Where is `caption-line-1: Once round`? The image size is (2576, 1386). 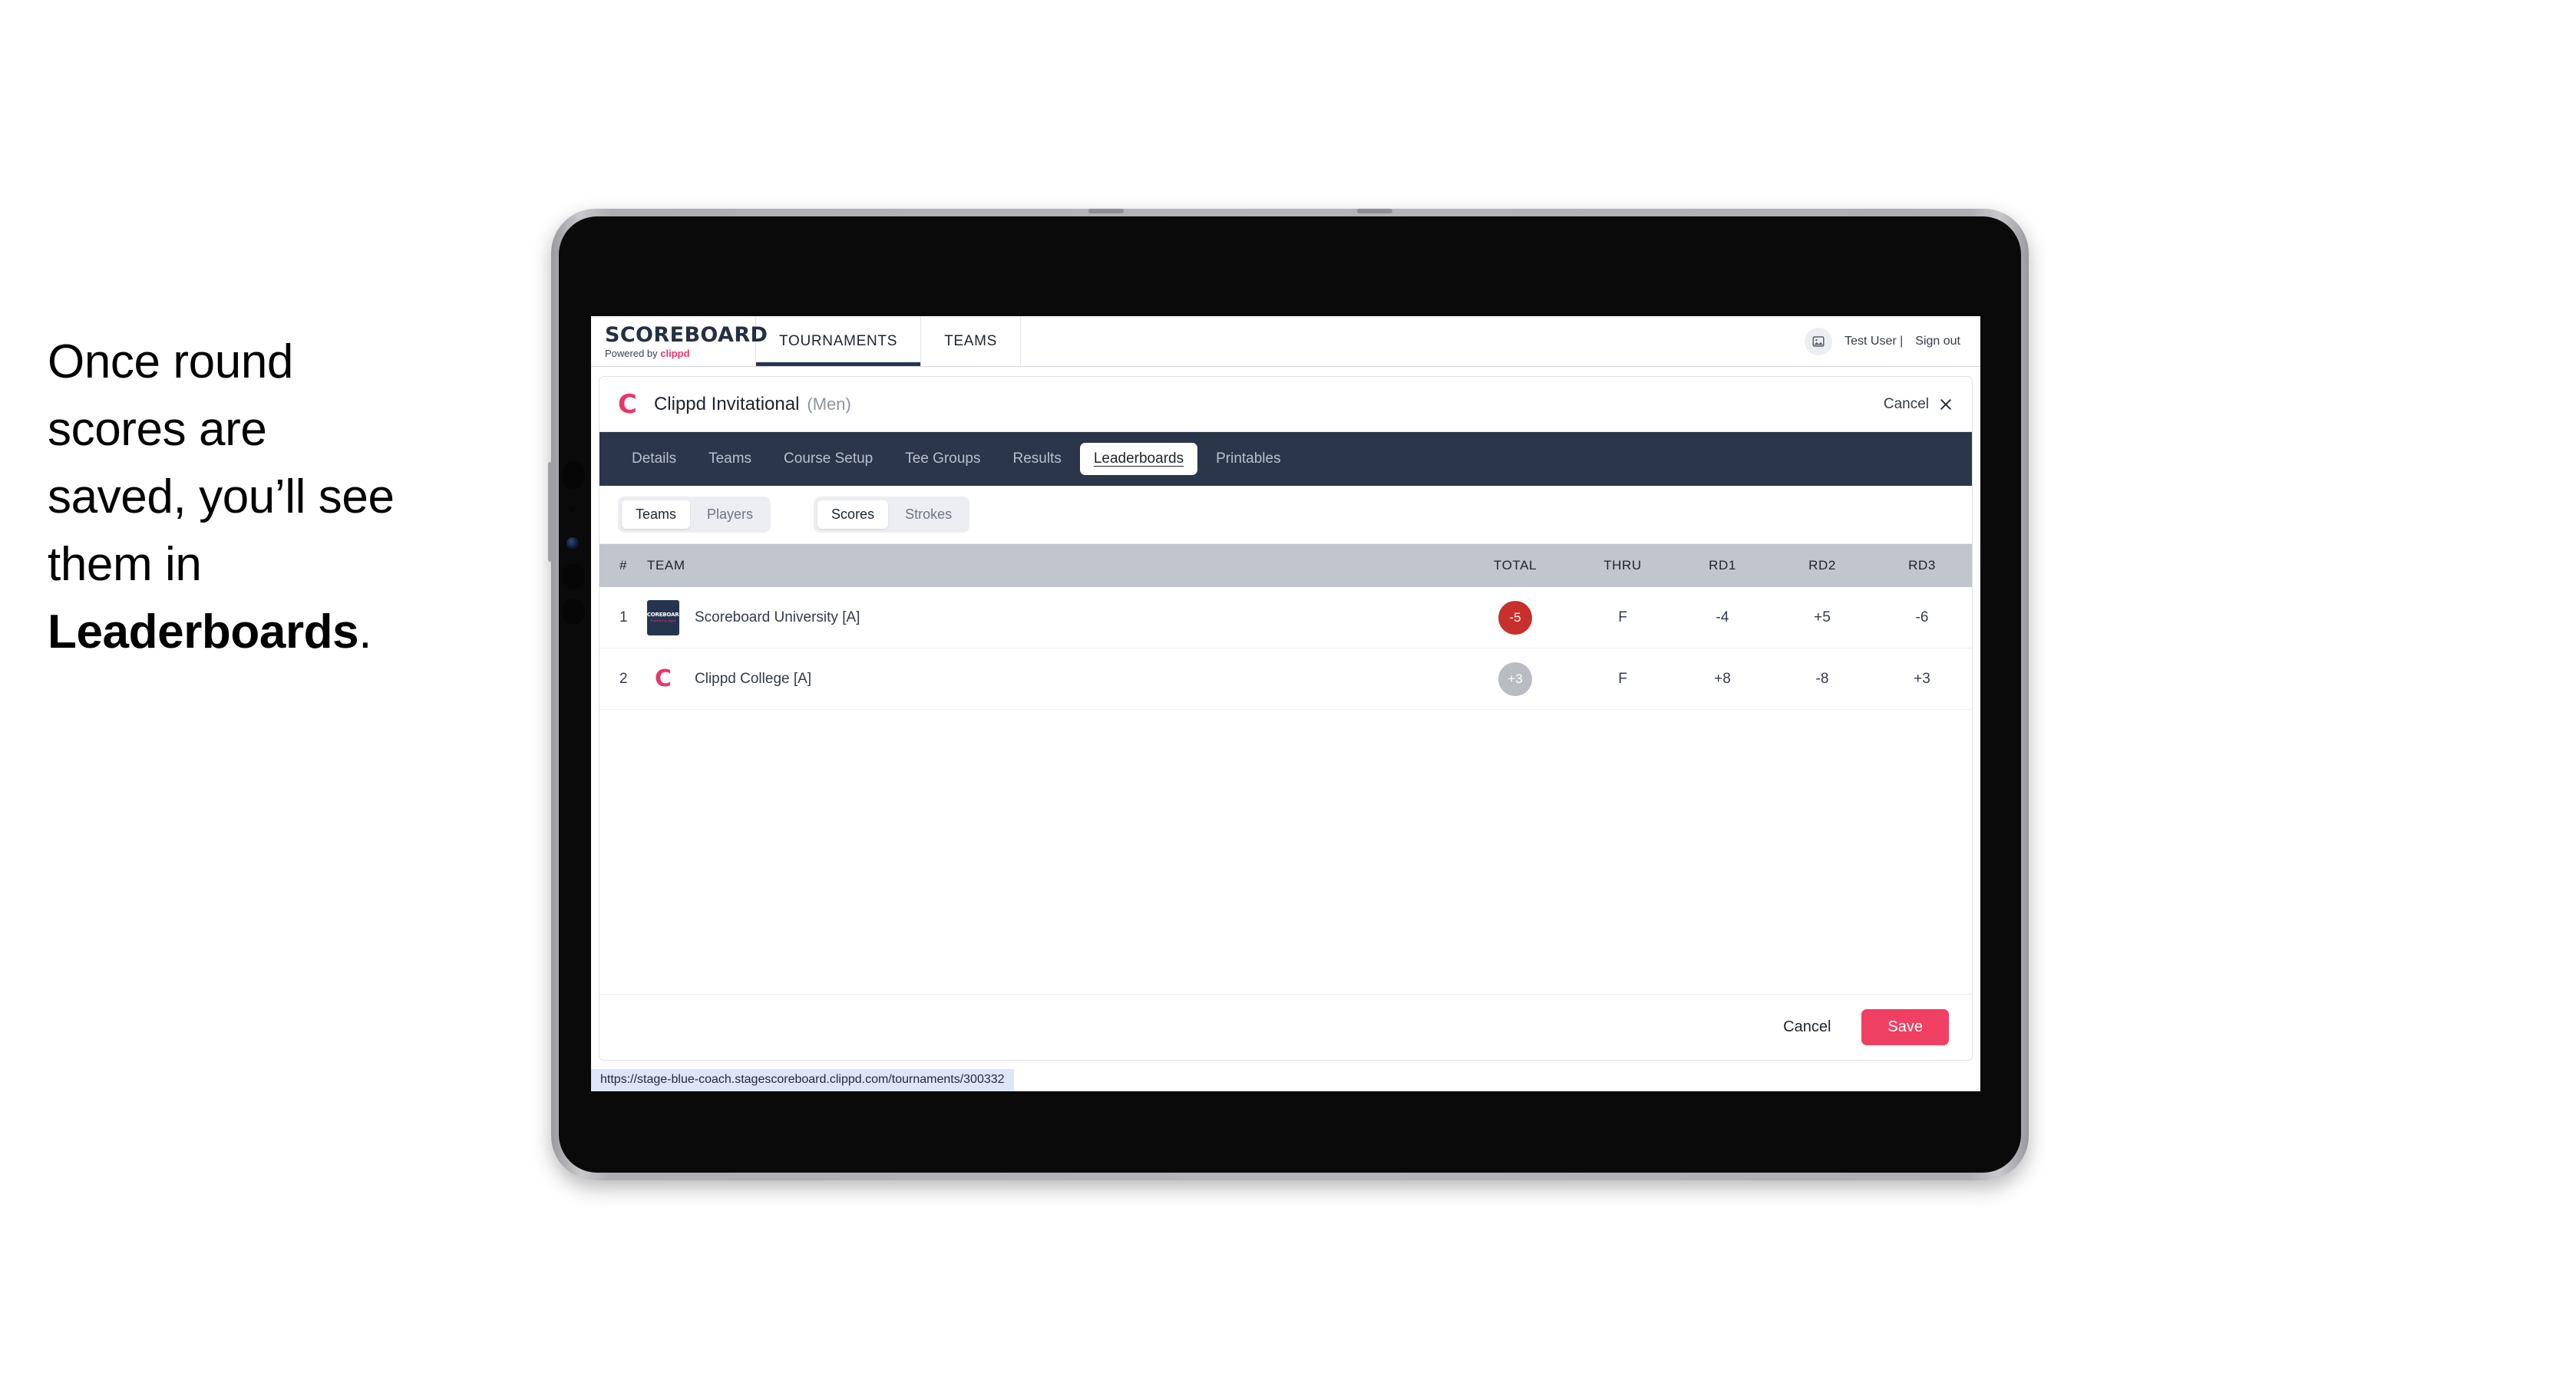
caption-line-1: Once round is located at coordinates (170, 361).